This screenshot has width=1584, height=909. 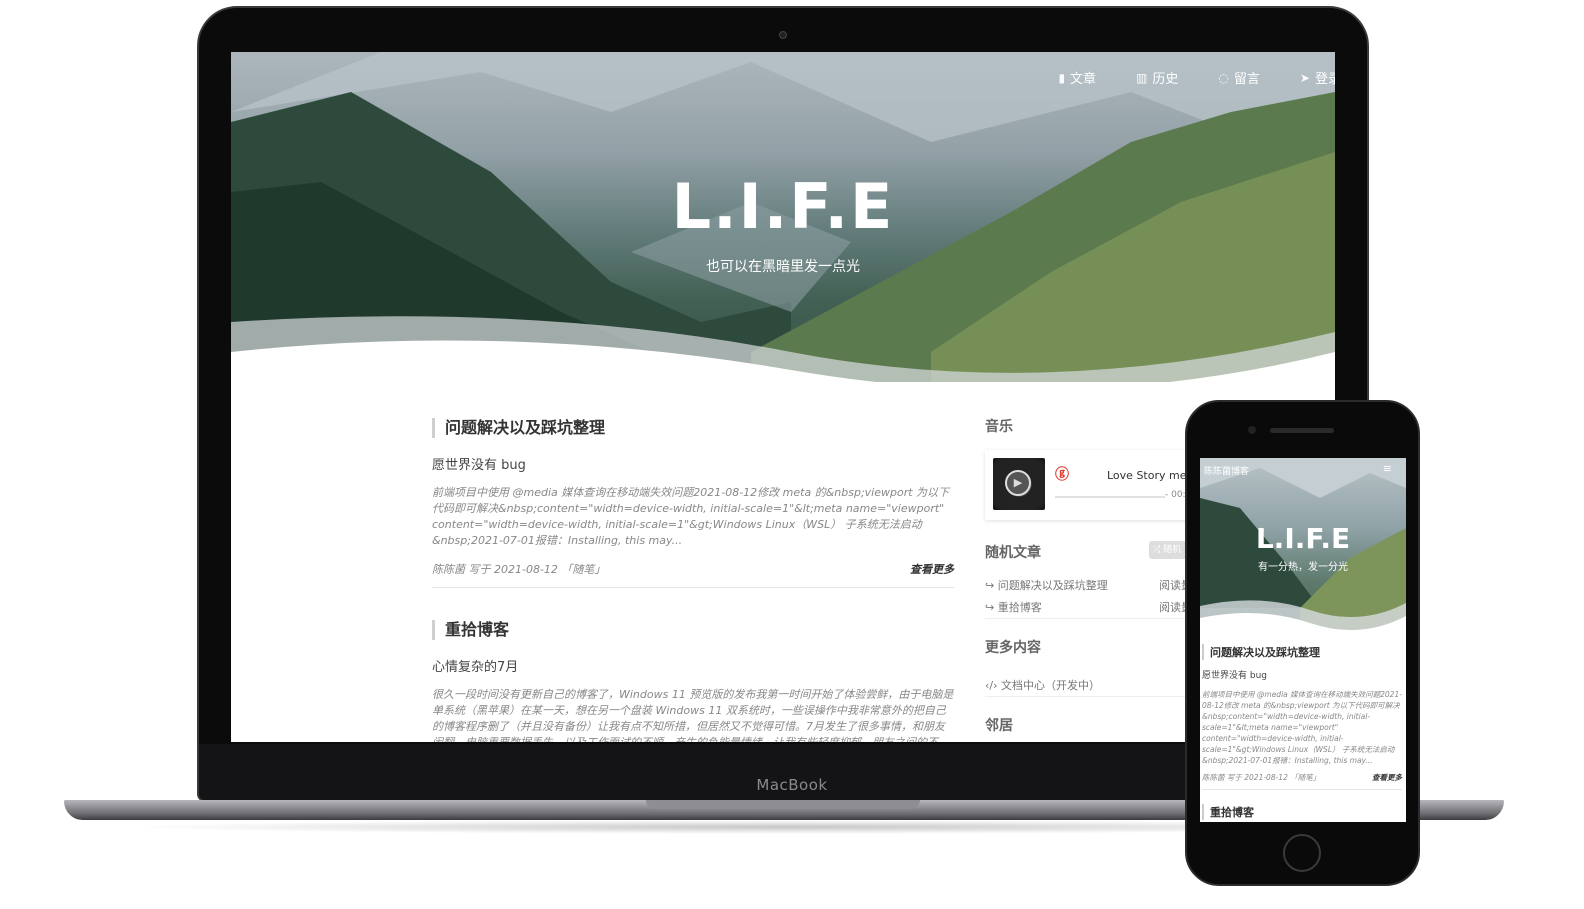 I want to click on shuffle-icon: ⤮, so click(x=1158, y=550).